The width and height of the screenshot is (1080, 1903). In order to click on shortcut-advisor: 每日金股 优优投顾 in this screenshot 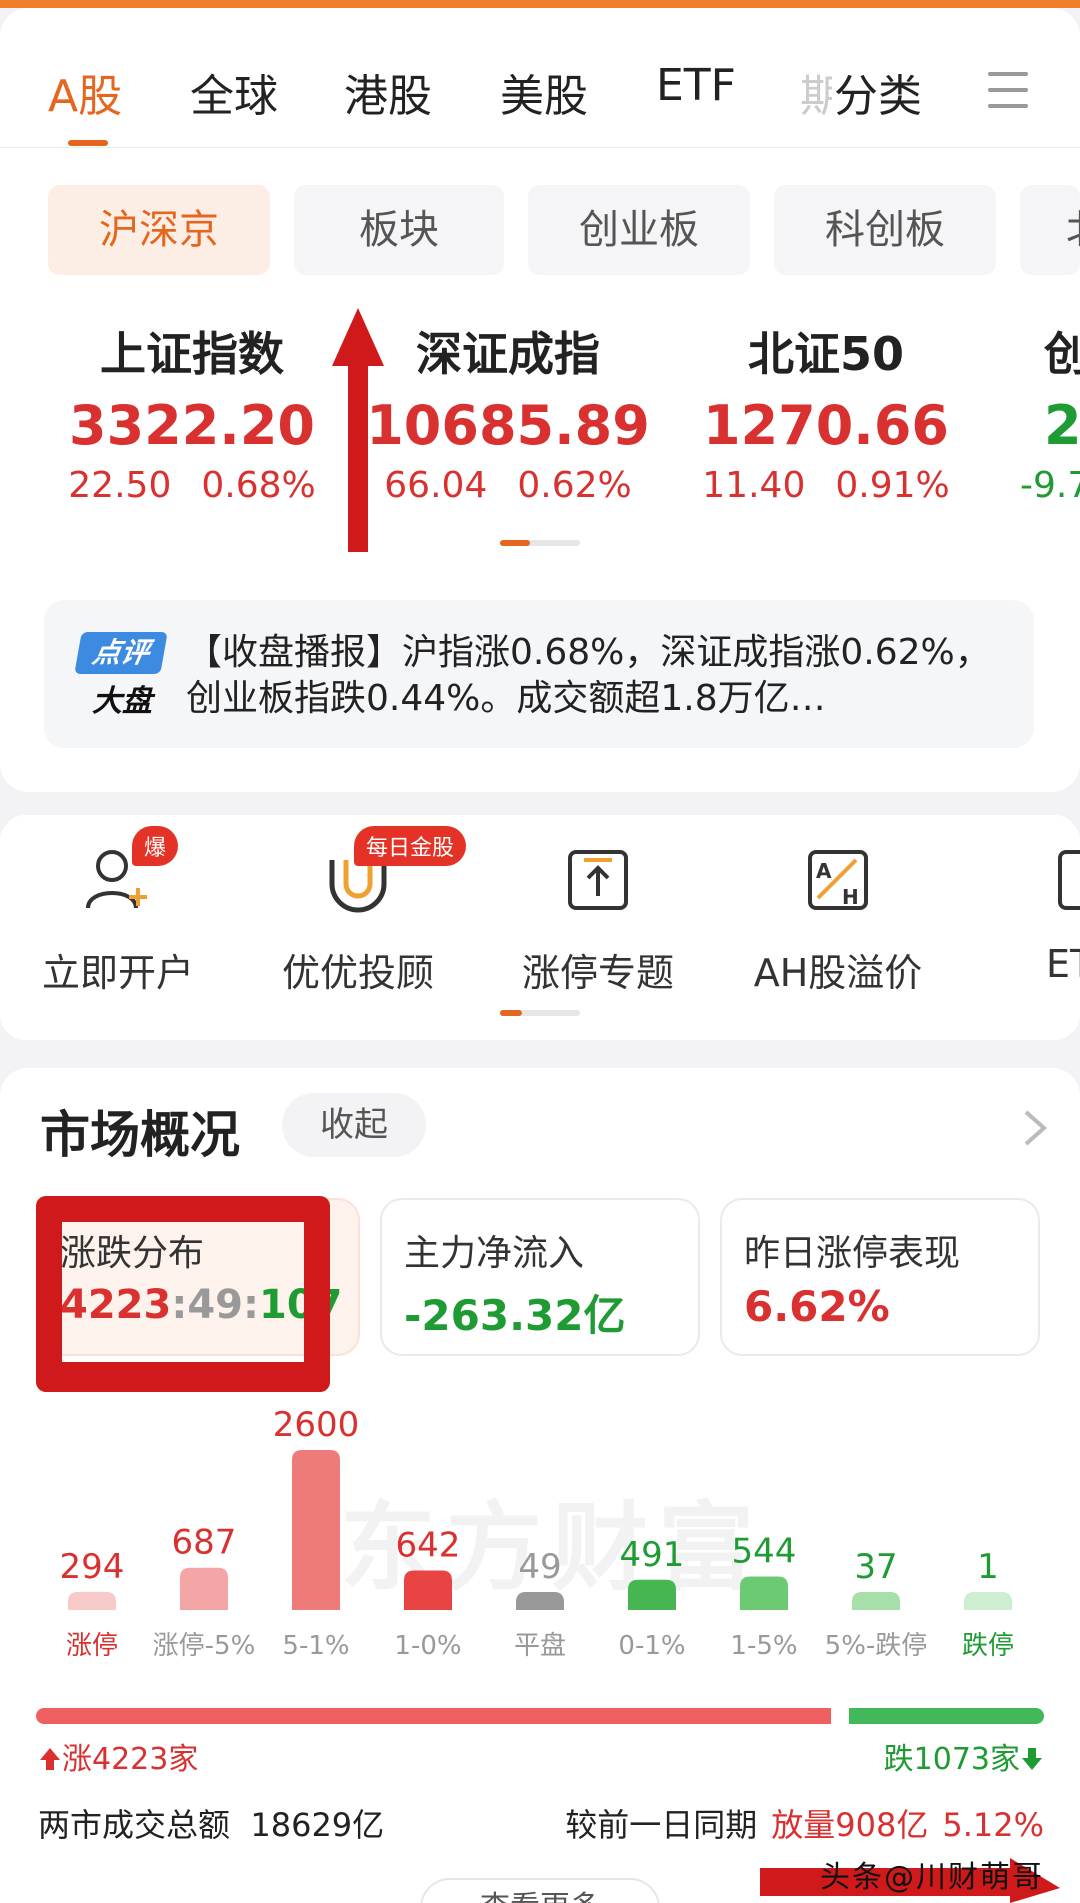, I will do `click(362, 911)`.